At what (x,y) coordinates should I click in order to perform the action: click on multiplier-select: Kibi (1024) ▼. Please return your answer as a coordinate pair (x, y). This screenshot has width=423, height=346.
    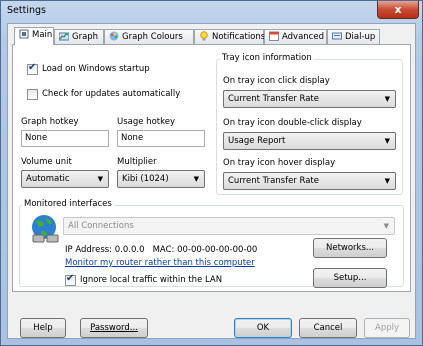
    Looking at the image, I should click on (161, 179).